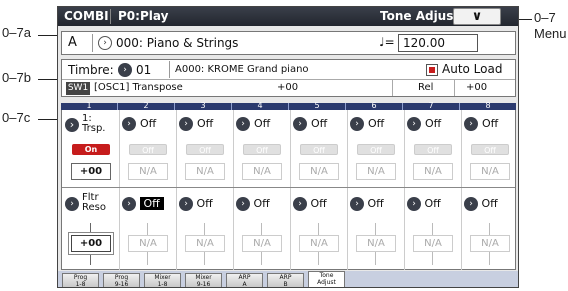 This screenshot has width=568, height=291. What do you see at coordinates (91, 243) in the screenshot?
I see `slider-value-field: +00` at bounding box center [91, 243].